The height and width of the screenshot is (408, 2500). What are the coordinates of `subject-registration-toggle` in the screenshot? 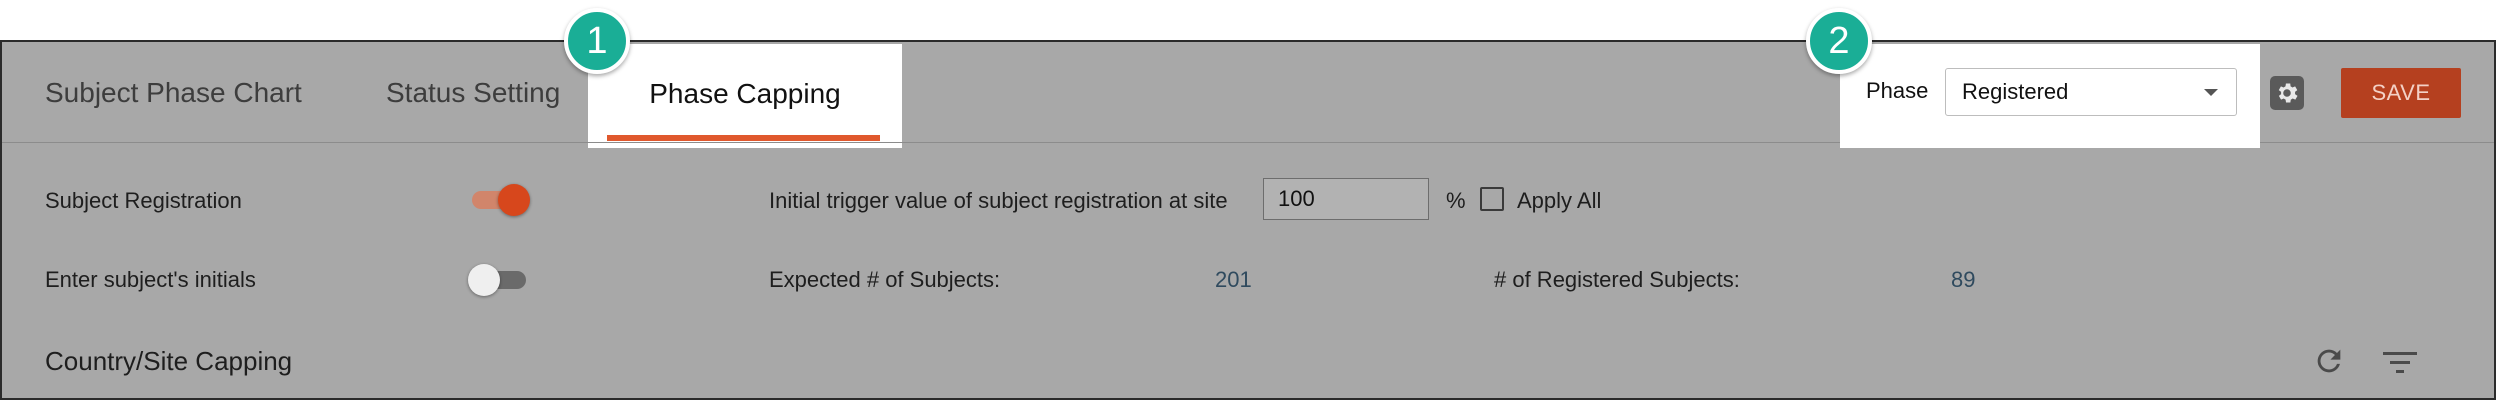 It's located at (501, 199).